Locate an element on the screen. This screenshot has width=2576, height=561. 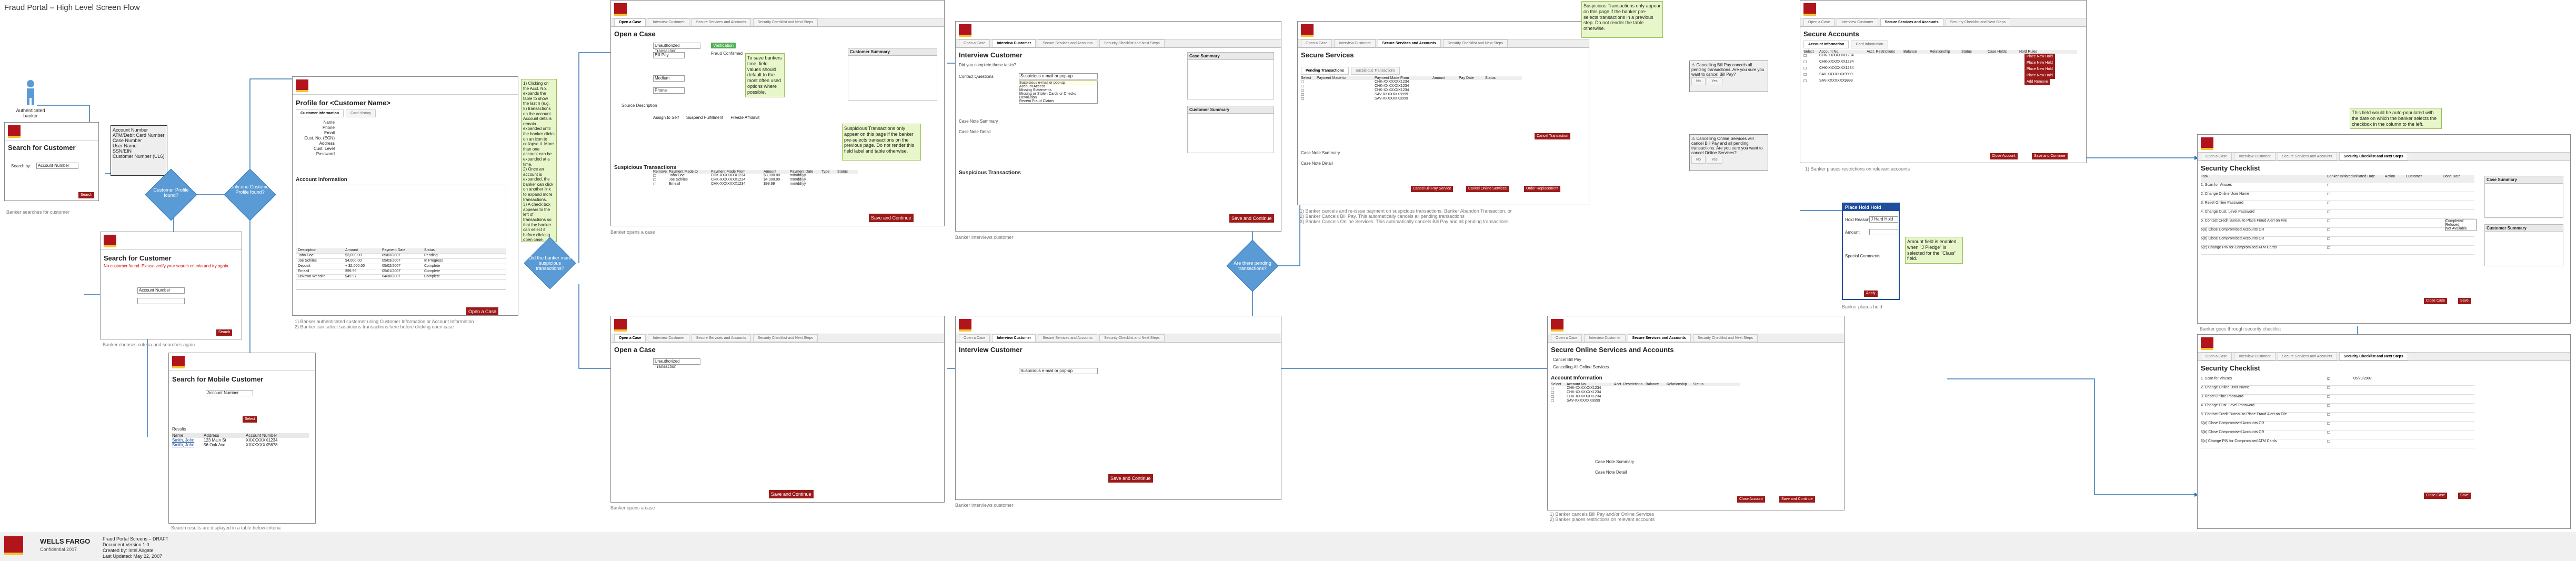
dropdown-option: Not Available is located at coordinates (2460, 229).